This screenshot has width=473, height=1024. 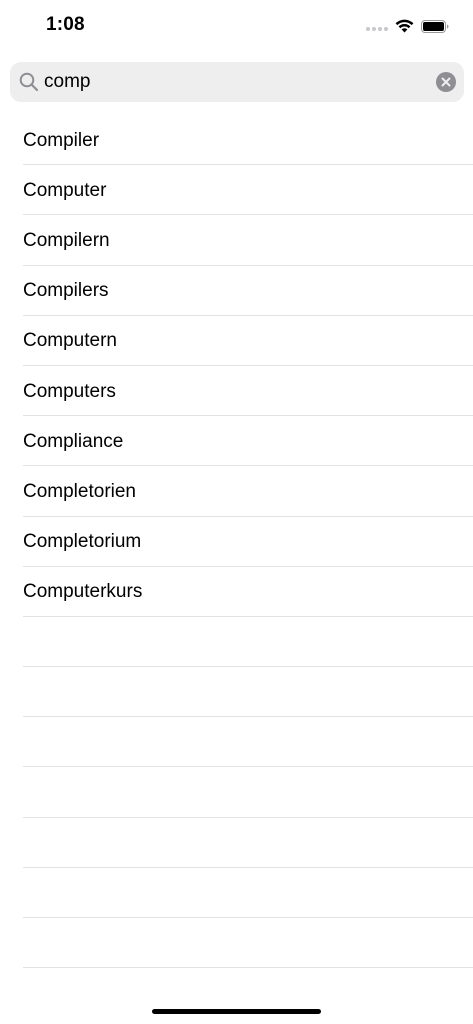 What do you see at coordinates (404, 26) in the screenshot?
I see `wifi-icon` at bounding box center [404, 26].